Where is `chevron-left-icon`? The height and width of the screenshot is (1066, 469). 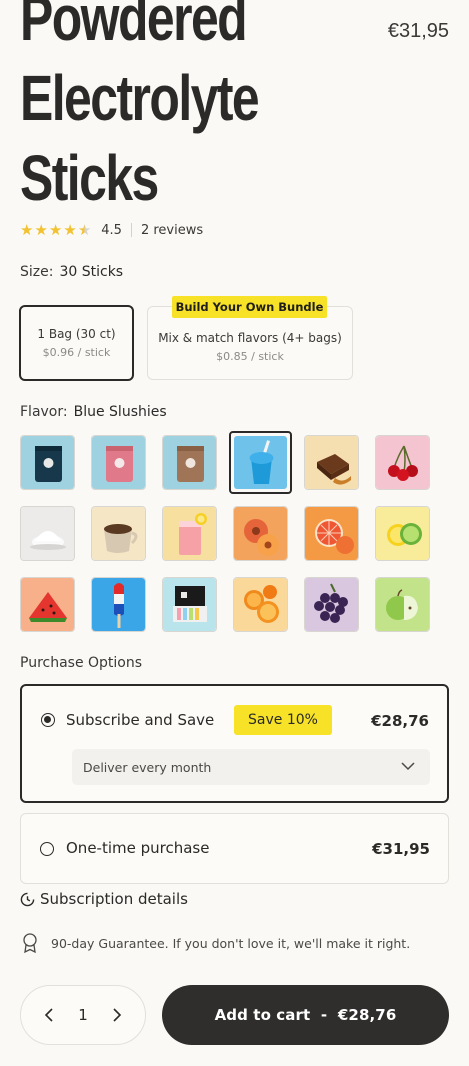
chevron-left-icon is located at coordinates (48, 1015).